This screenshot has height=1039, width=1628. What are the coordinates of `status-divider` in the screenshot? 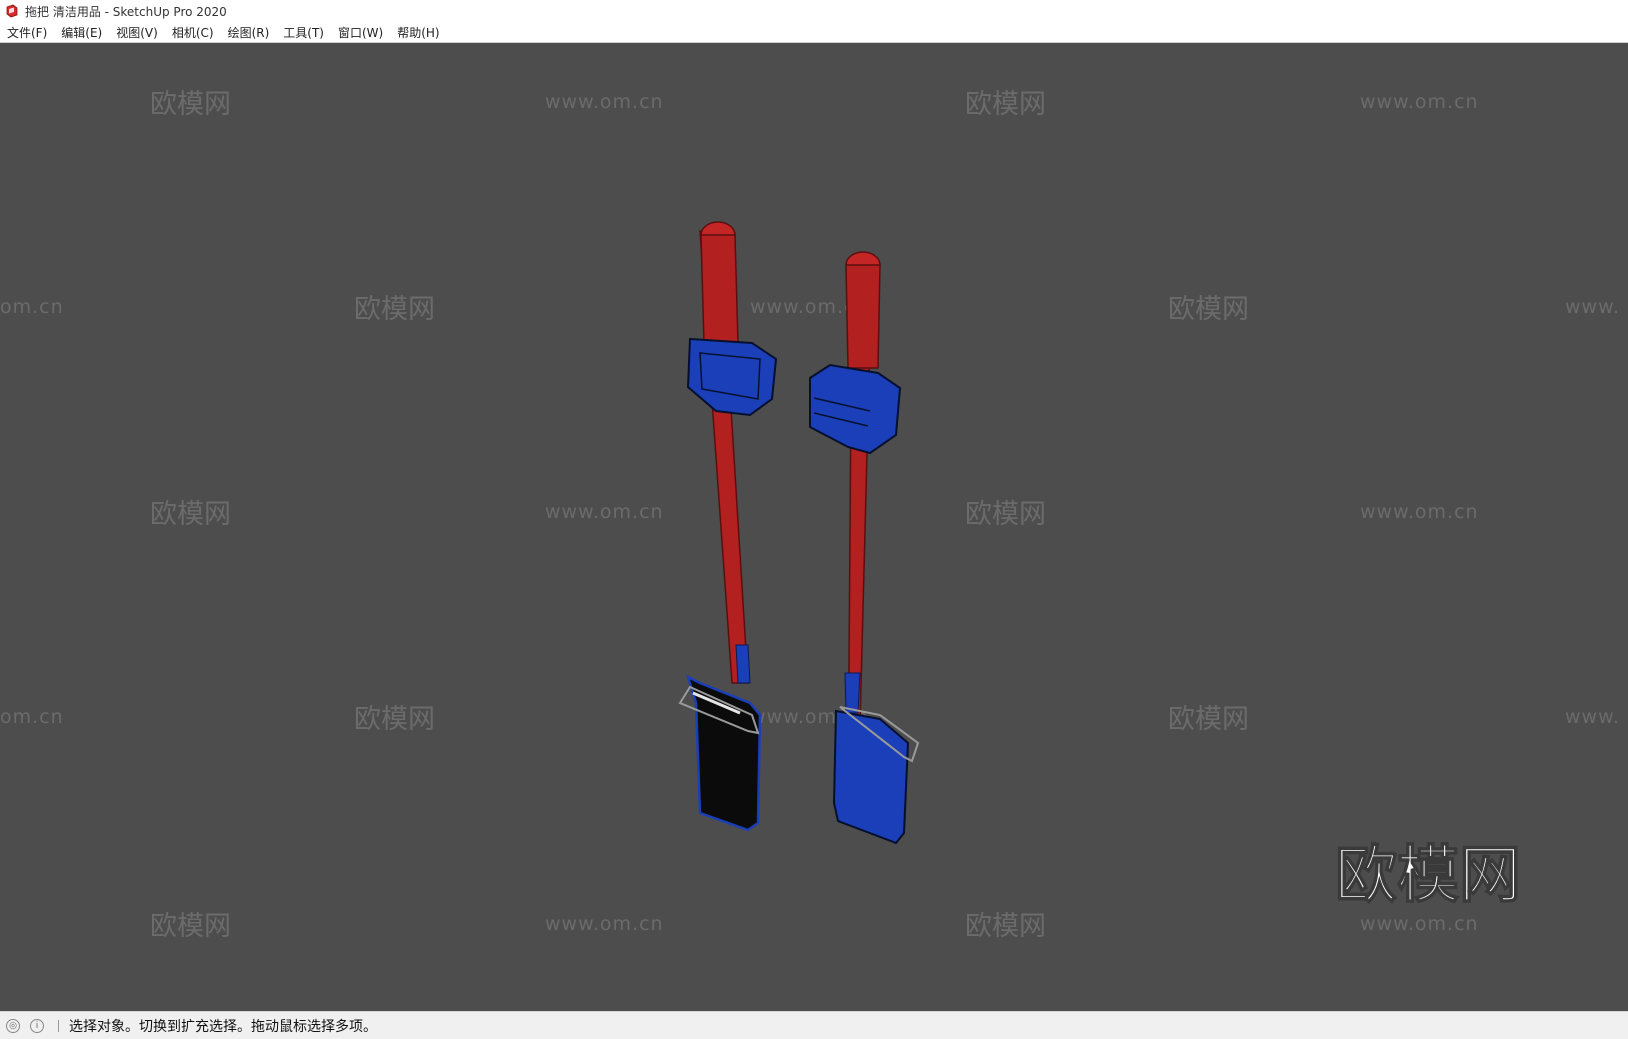 It's located at (58, 1025).